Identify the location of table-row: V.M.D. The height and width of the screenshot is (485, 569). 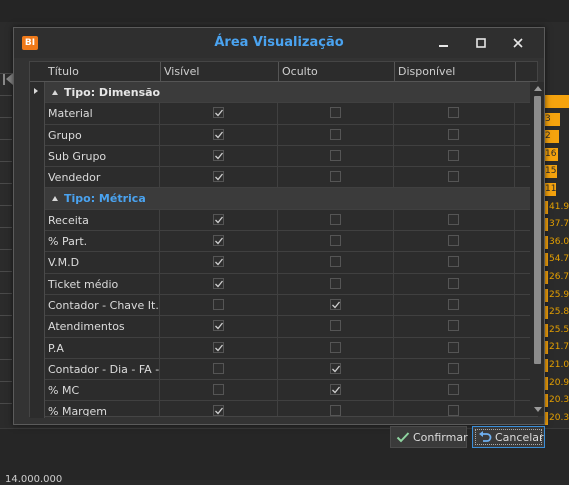
(287, 263).